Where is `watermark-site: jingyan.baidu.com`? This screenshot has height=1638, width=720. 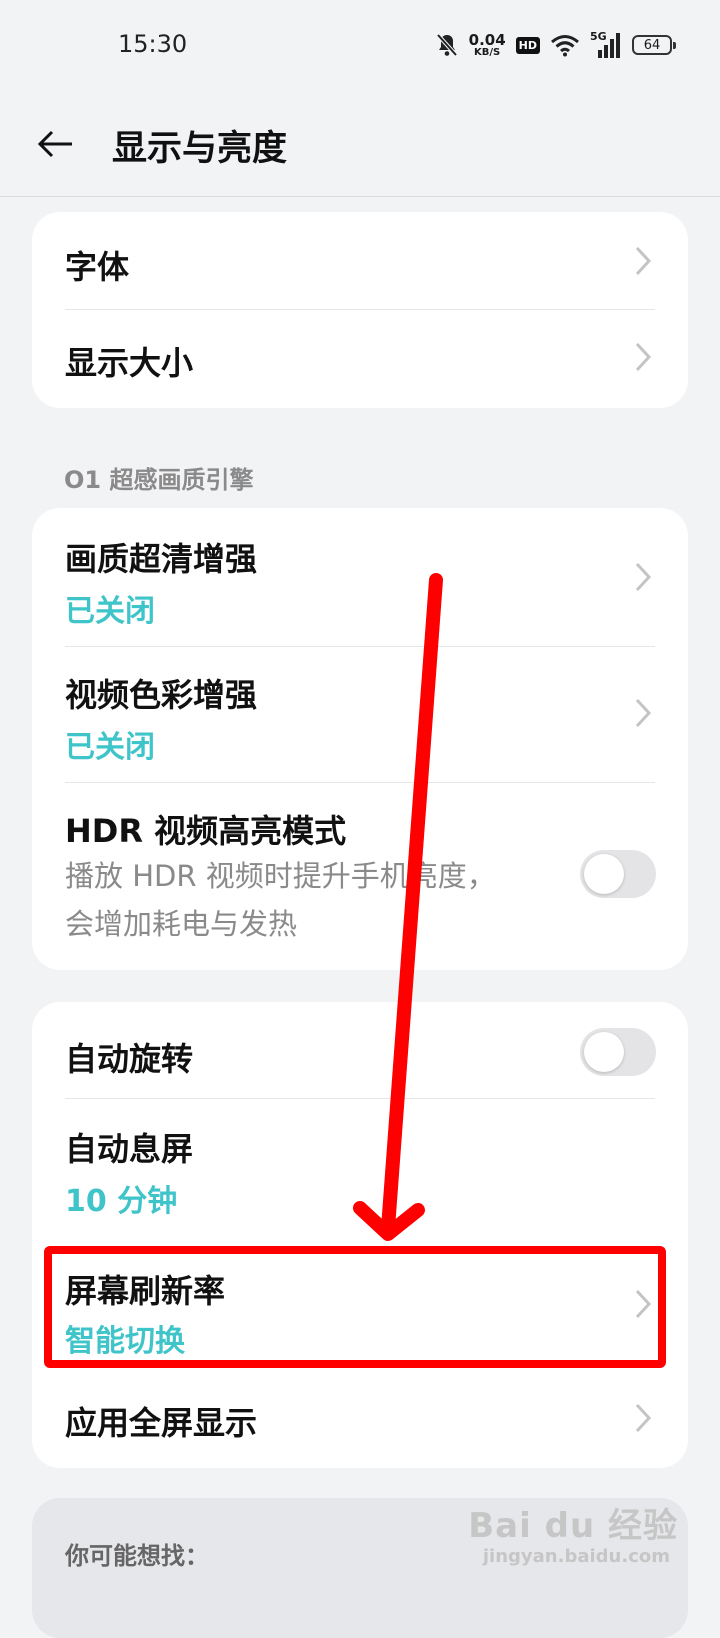 watermark-site: jingyan.baidu.com is located at coordinates (576, 1556).